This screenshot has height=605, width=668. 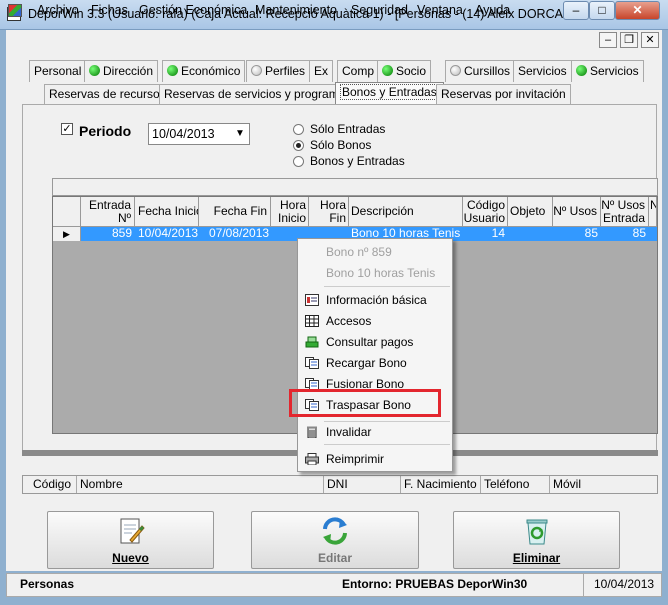 I want to click on tab-reservas-recursos: Reservas de recursos, so click(x=107, y=94).